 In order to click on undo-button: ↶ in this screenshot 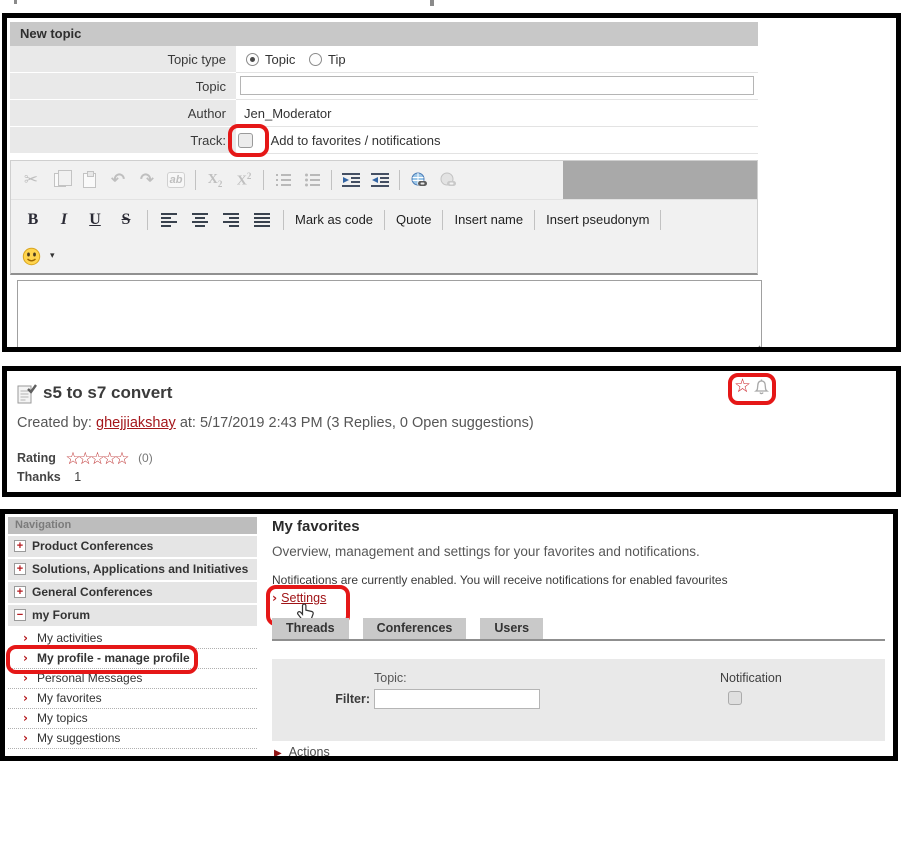, I will do `click(118, 180)`.